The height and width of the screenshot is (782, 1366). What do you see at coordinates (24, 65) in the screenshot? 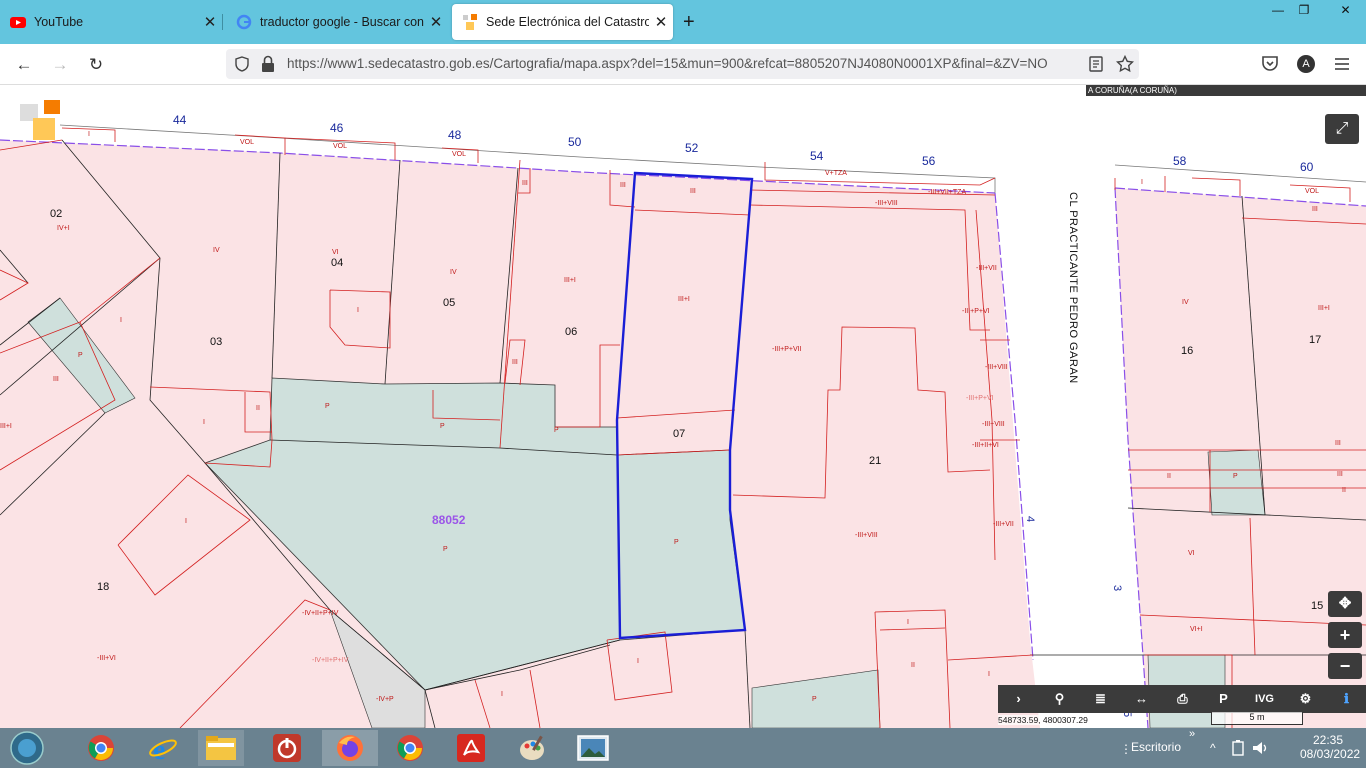
I see `back-icon: ←` at bounding box center [24, 65].